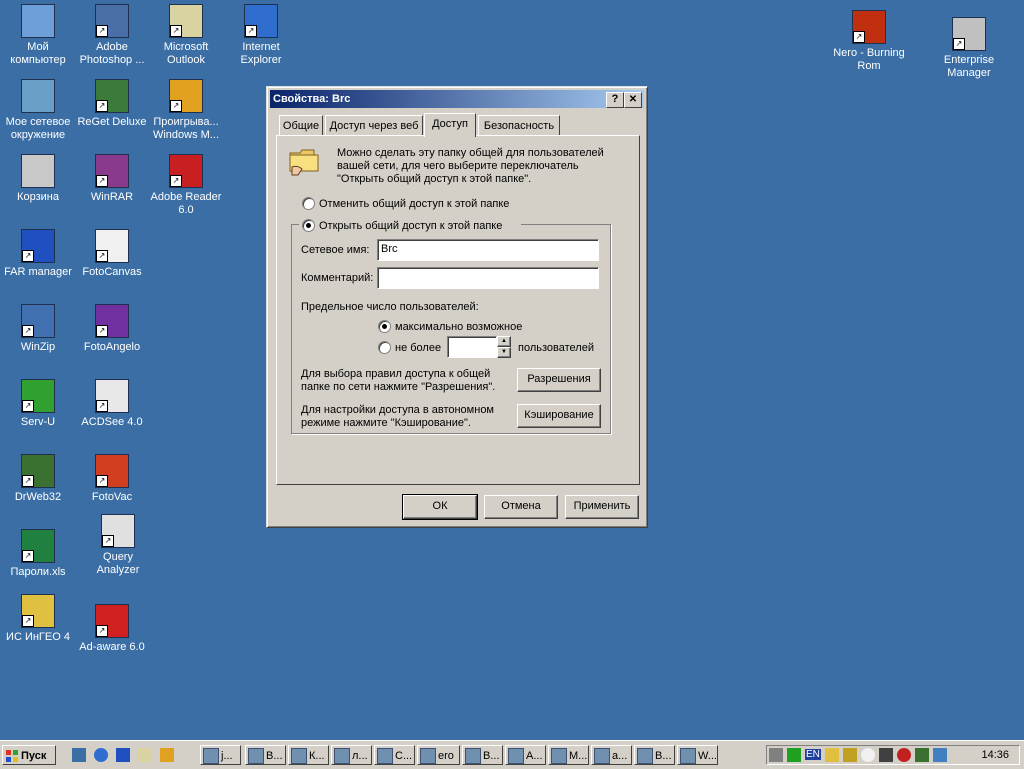  What do you see at coordinates (38, 404) in the screenshot?
I see `desktop-icon-item: ↗ Serv-U` at bounding box center [38, 404].